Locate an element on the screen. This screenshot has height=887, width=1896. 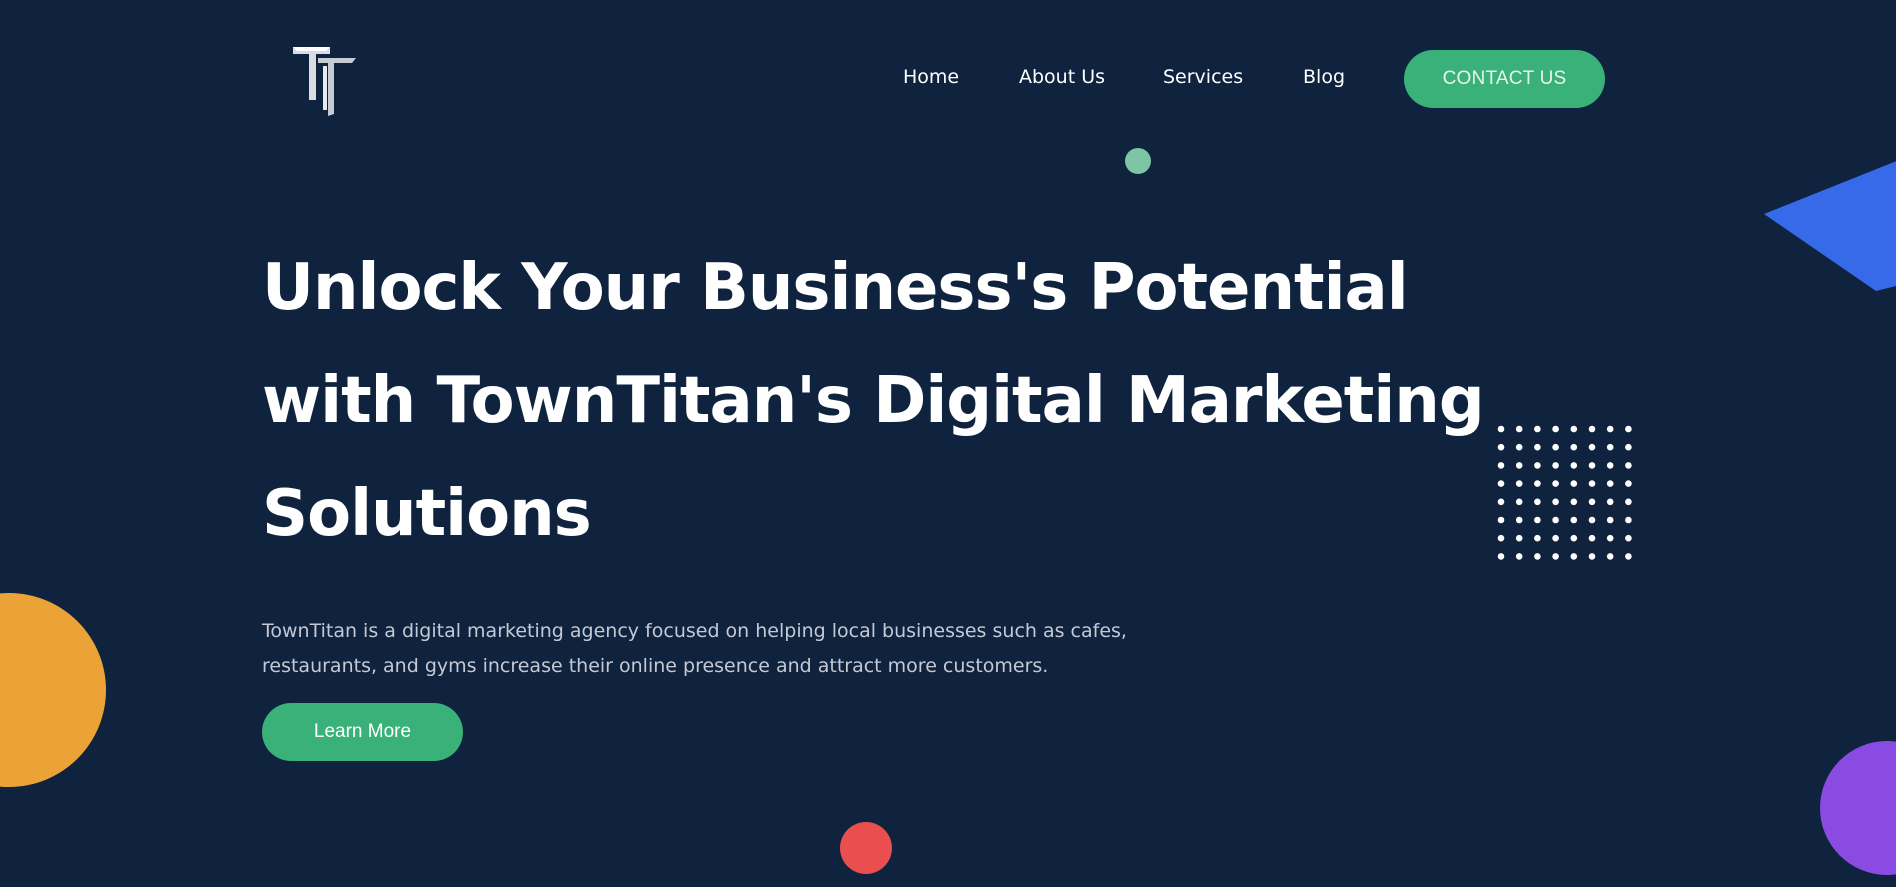
decorative-circle-red is located at coordinates (866, 848).